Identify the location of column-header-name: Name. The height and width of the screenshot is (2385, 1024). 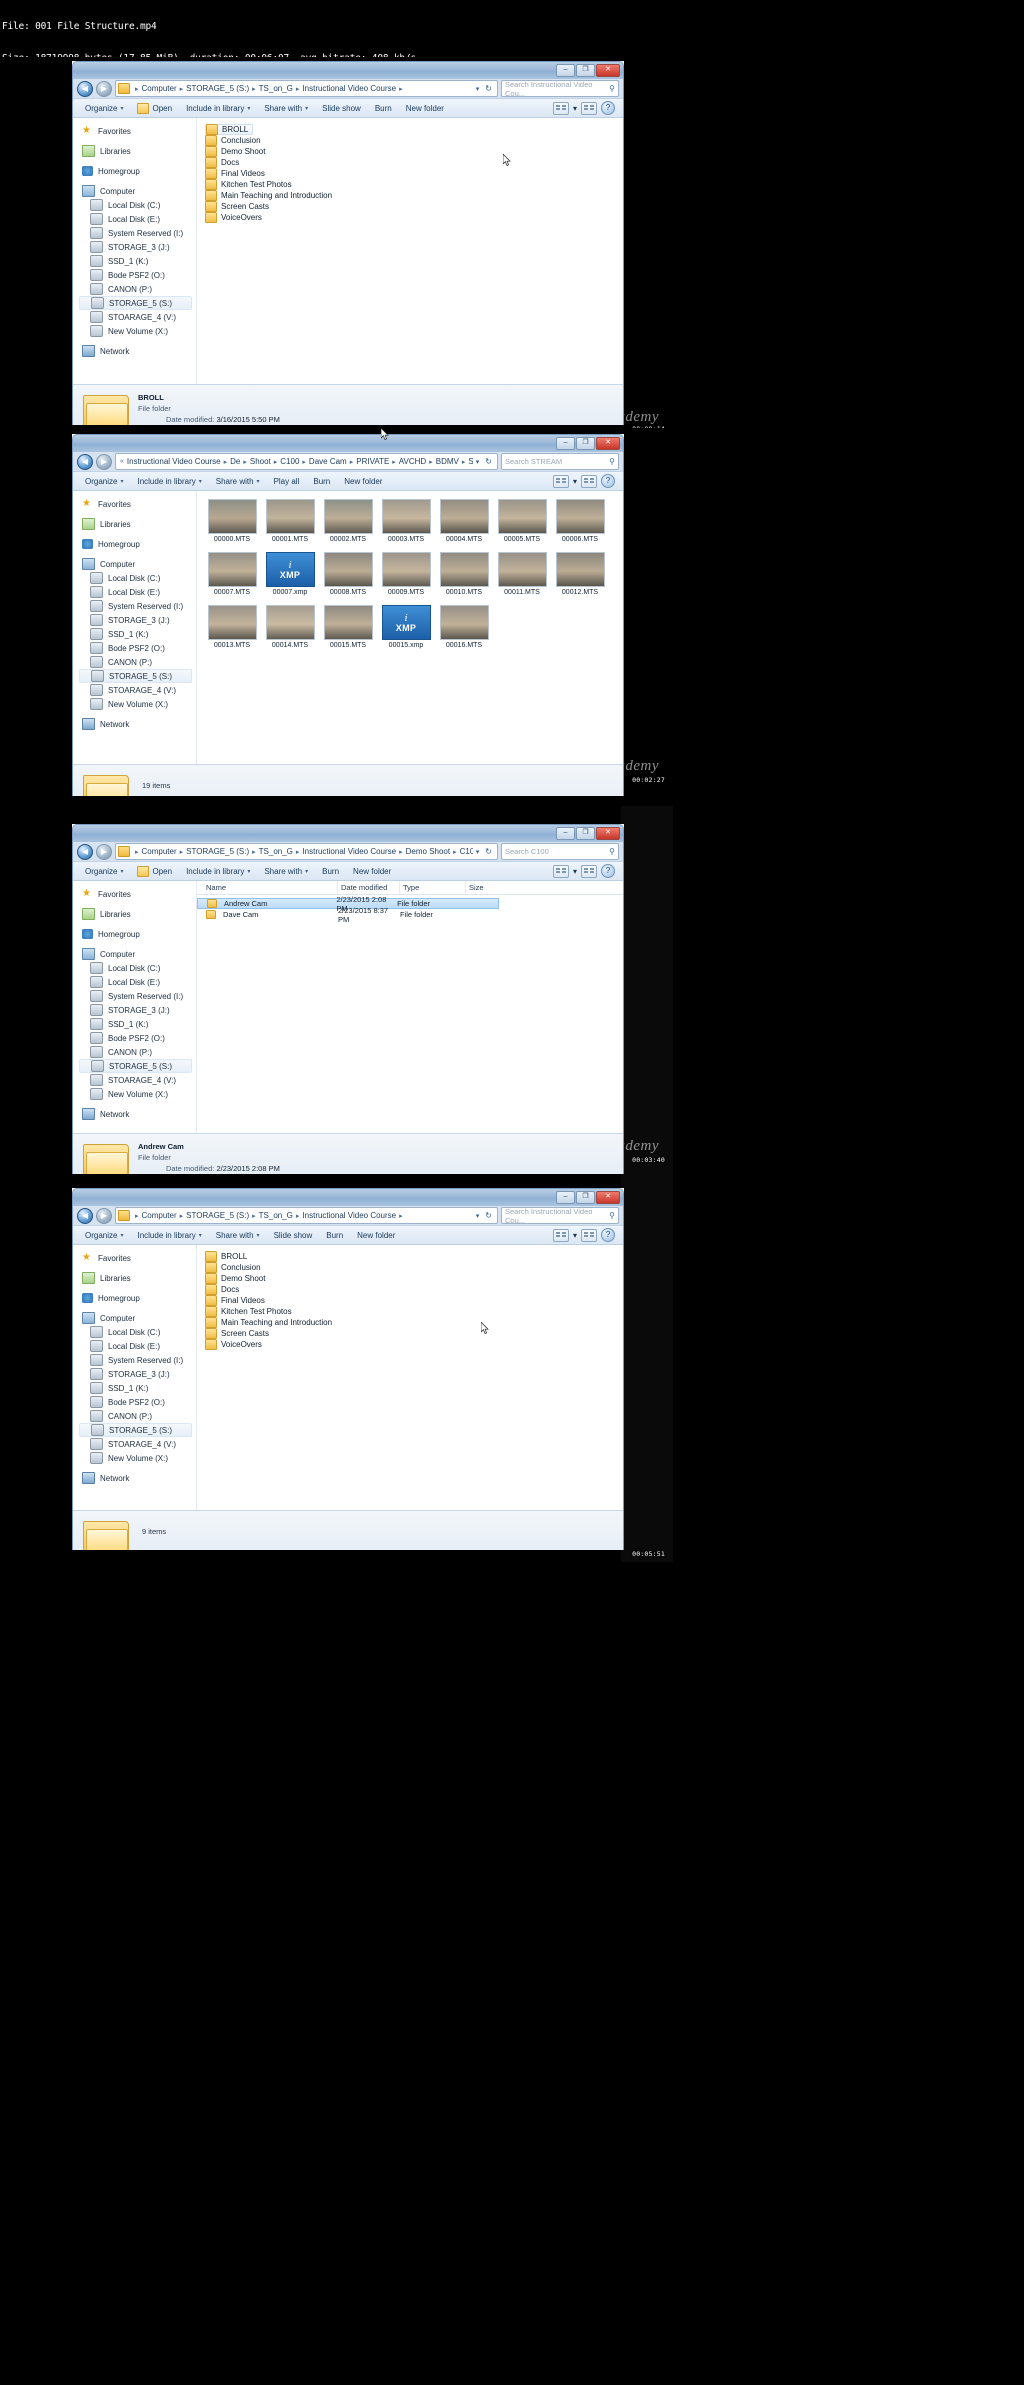
(270, 887).